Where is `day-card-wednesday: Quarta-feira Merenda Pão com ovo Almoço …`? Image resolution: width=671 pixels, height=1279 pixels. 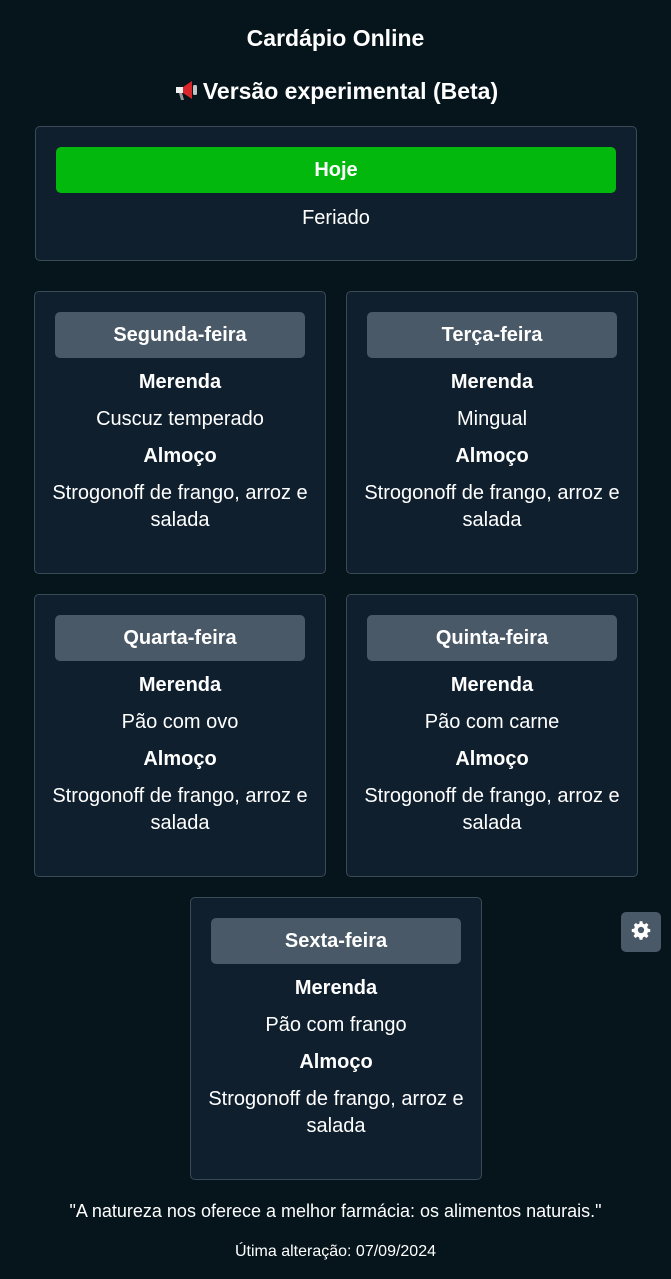 day-card-wednesday: Quarta-feira Merenda Pão com ovo Almoço … is located at coordinates (180, 735).